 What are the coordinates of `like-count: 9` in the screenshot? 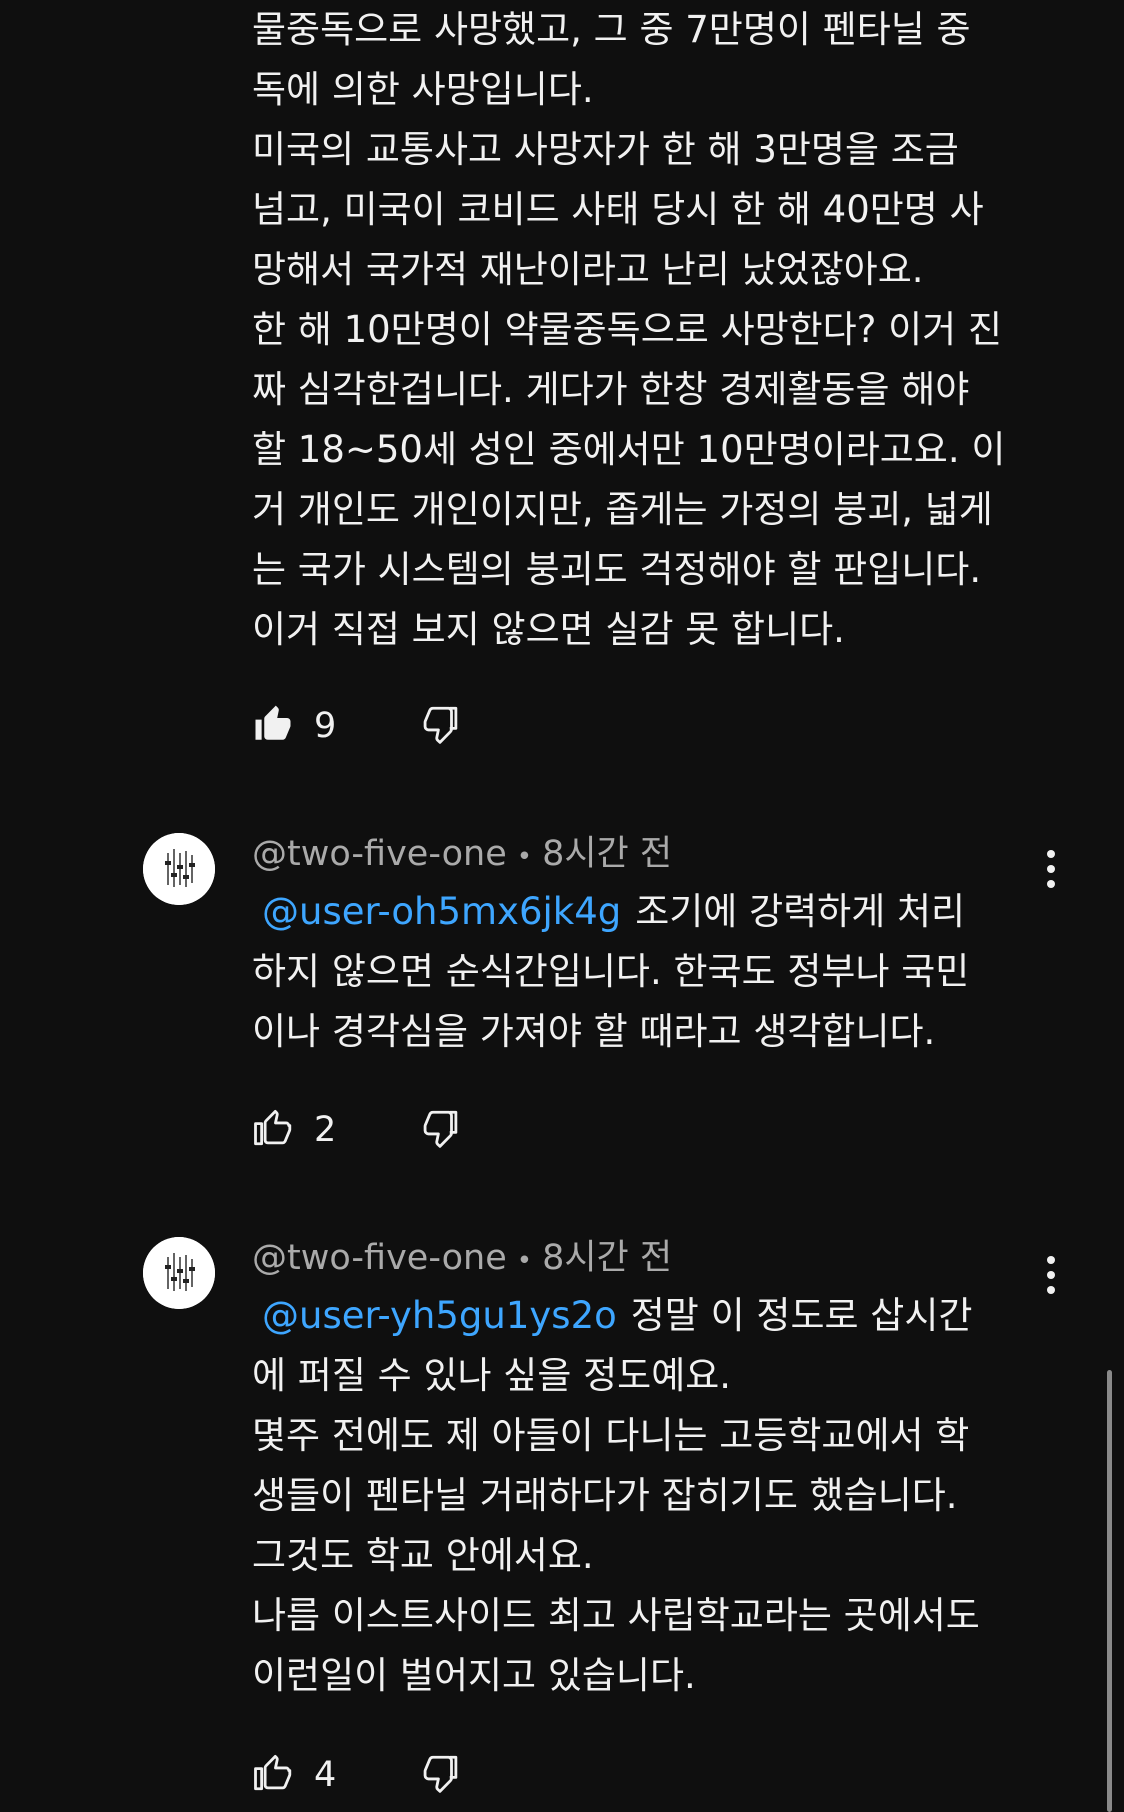 It's located at (325, 726).